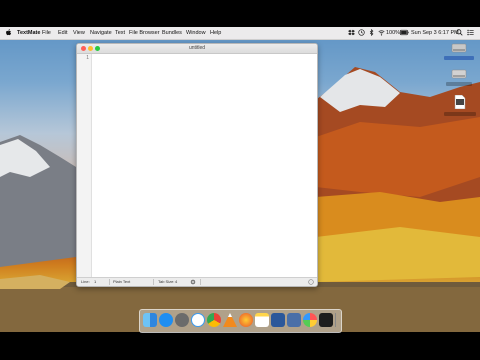  I want to click on document-file-label, so click(460, 114).